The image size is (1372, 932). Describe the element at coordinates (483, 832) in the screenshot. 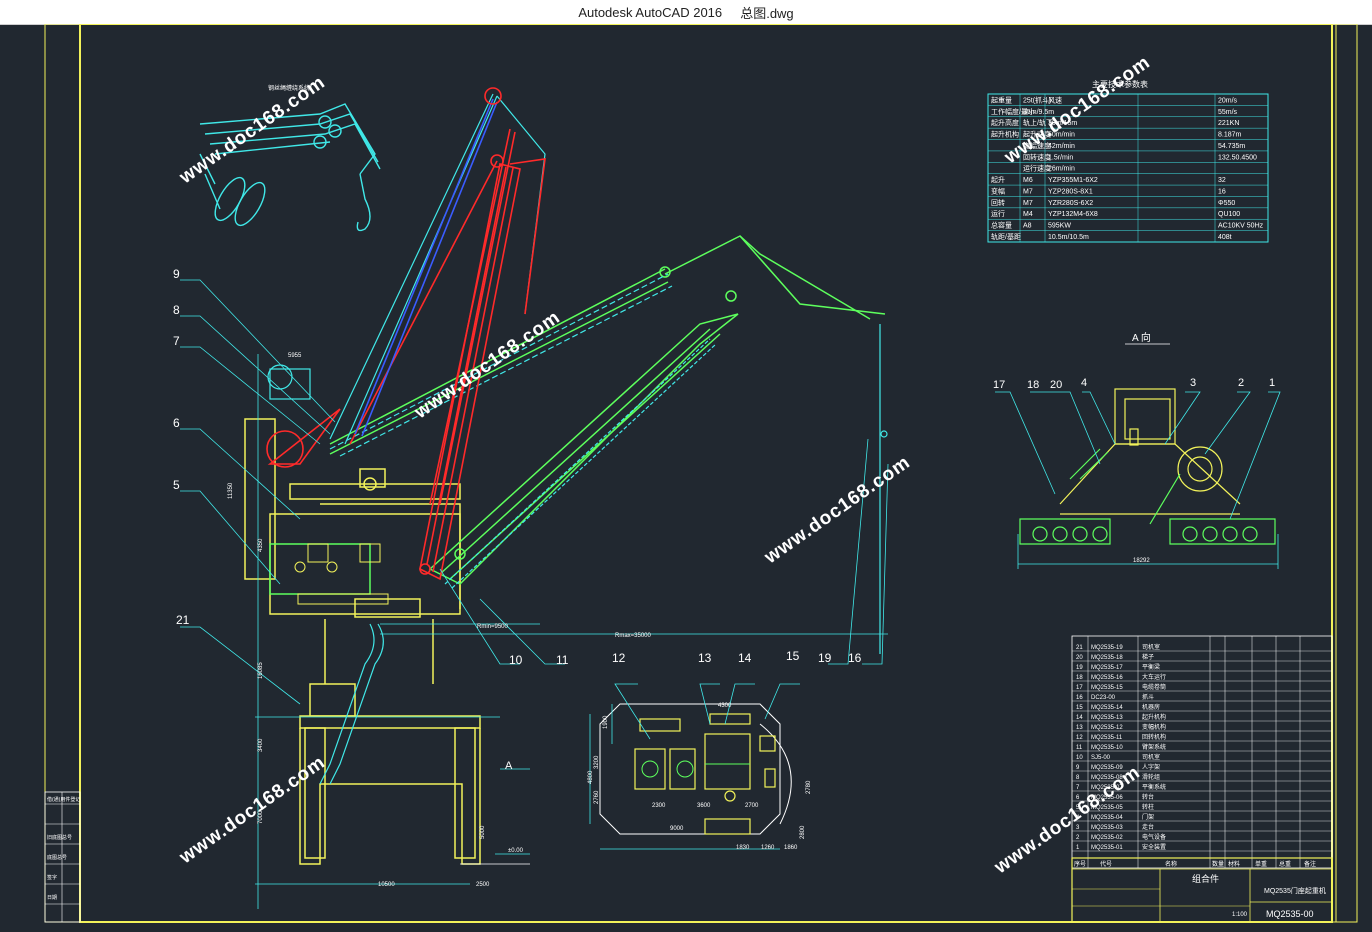

I see `svg-text: 5000` at that location.